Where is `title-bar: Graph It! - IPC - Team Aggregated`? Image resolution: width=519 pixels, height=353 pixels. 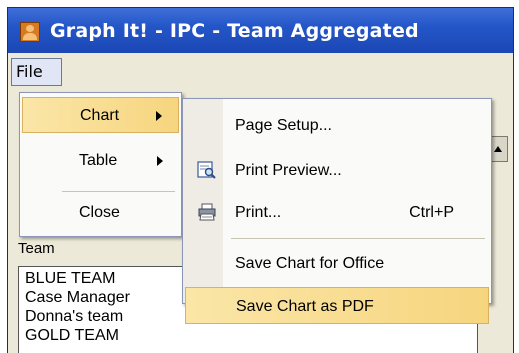 title-bar: Graph It! - IPC - Team Aggregated is located at coordinates (260, 30).